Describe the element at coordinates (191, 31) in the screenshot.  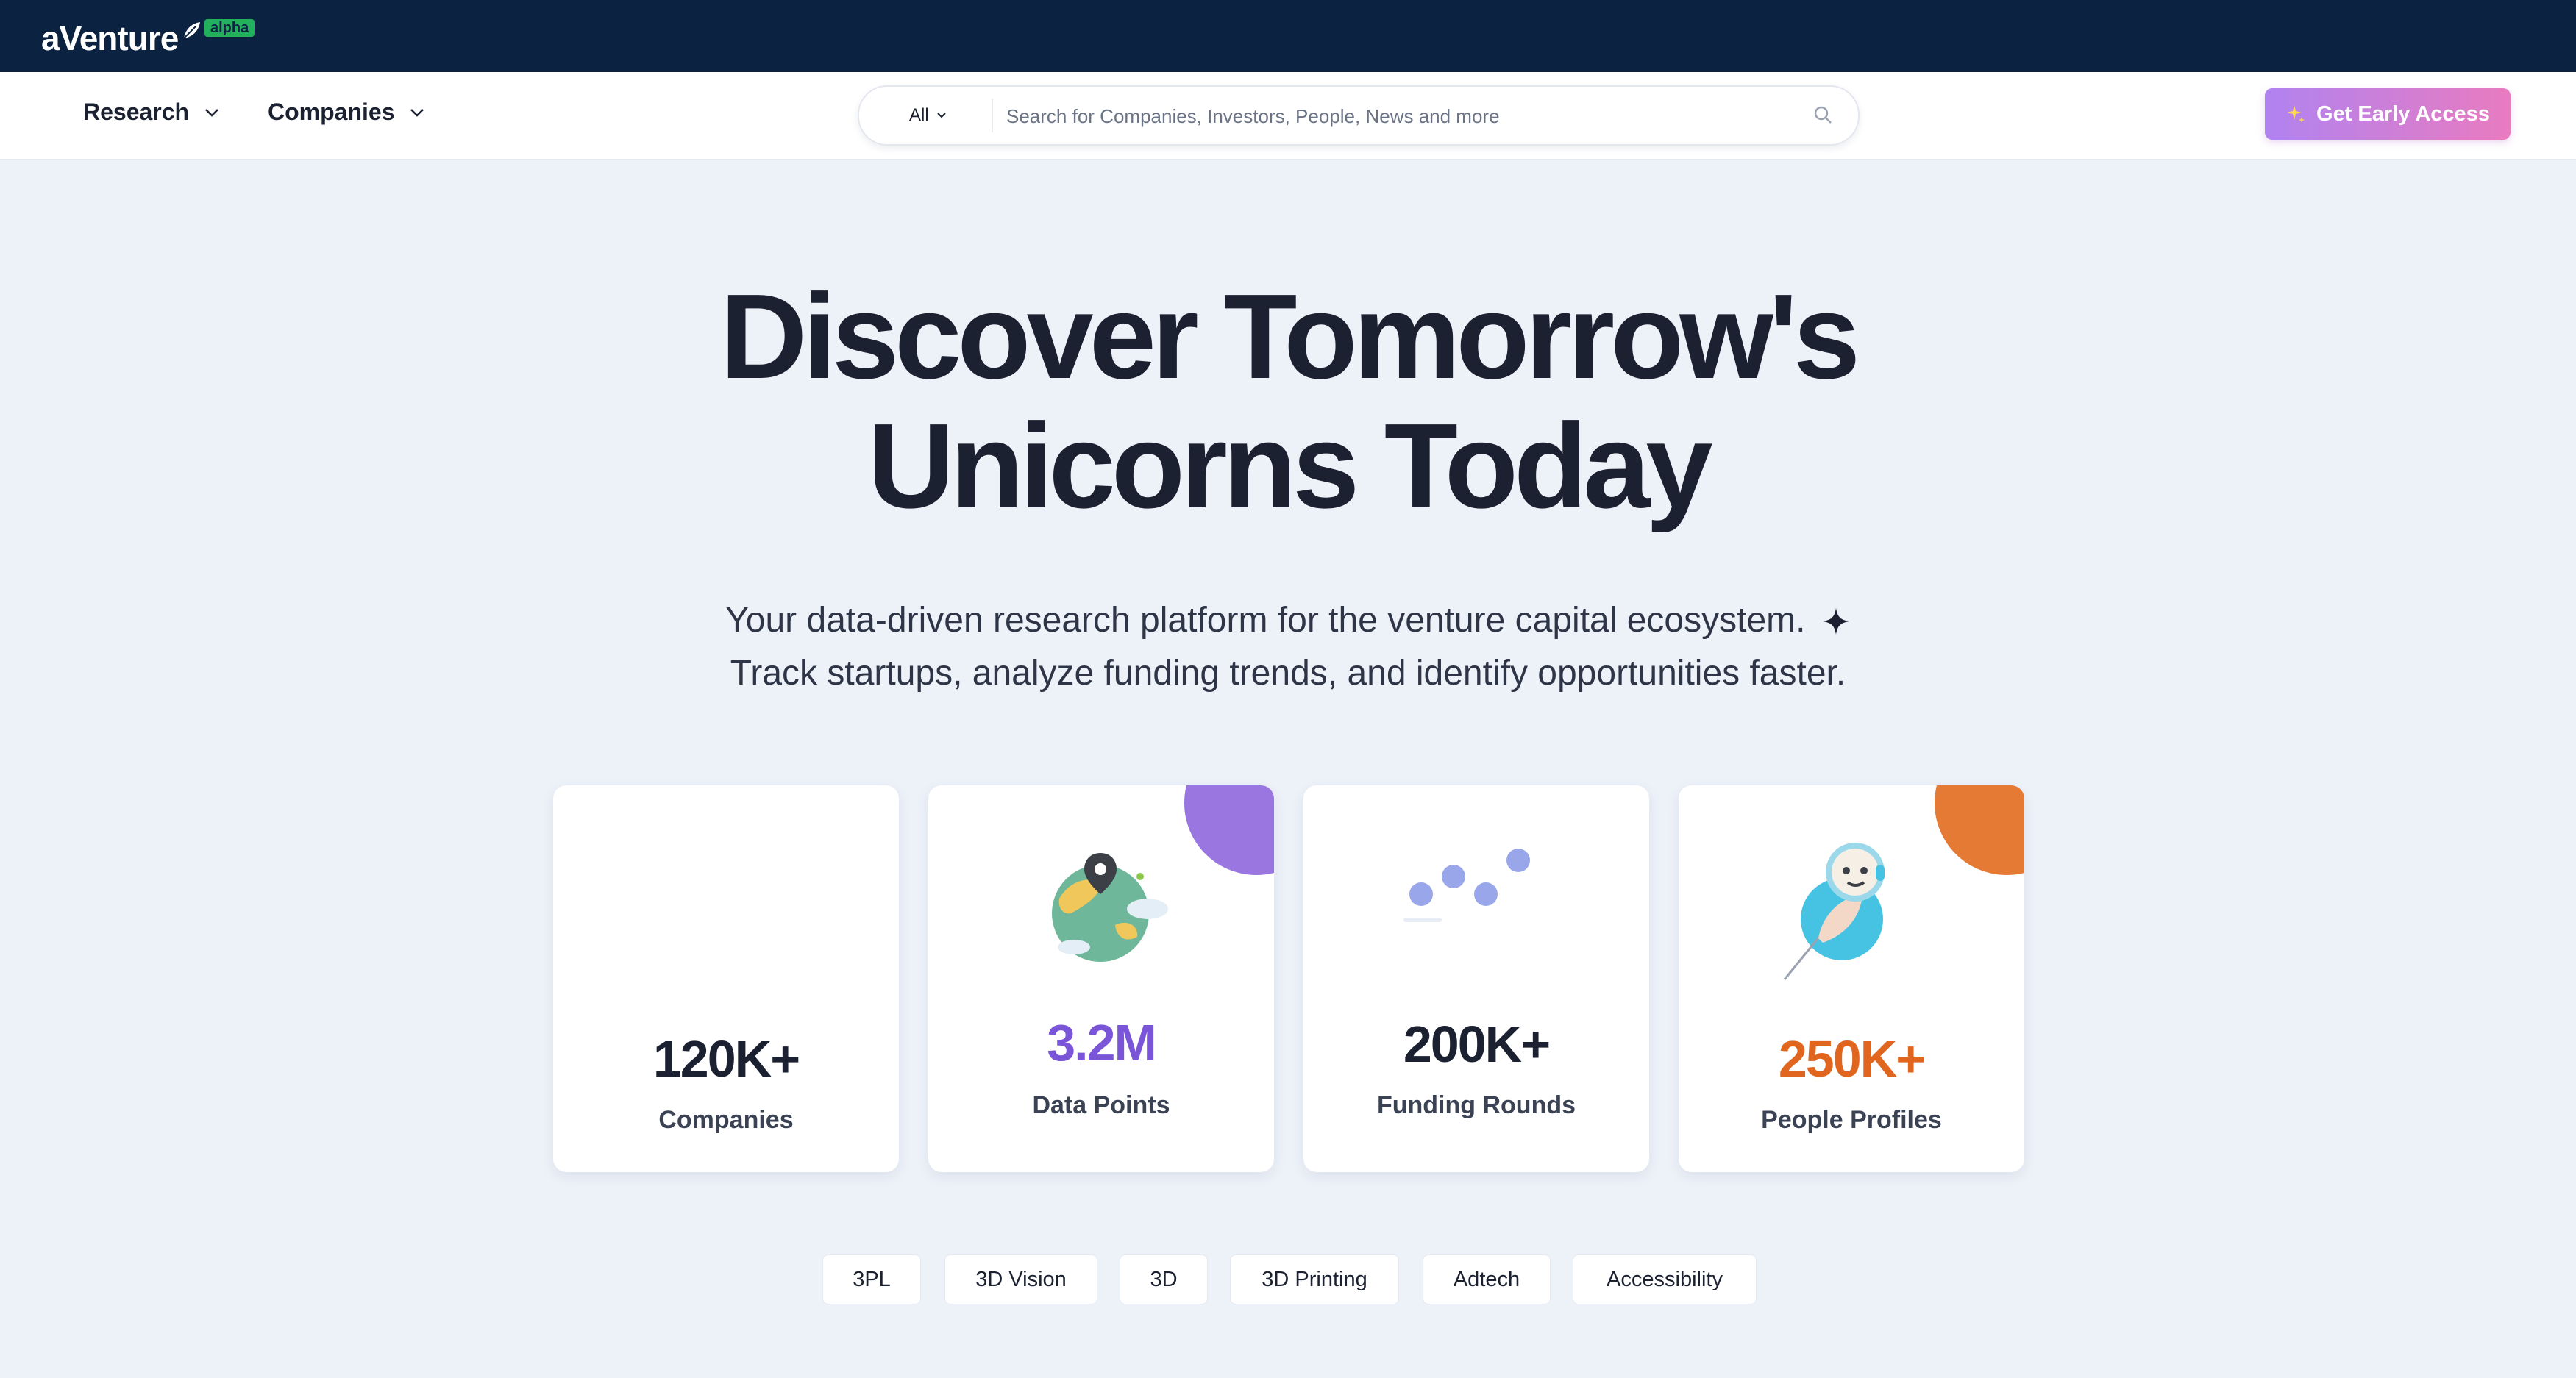
I see `leaf-icon` at that location.